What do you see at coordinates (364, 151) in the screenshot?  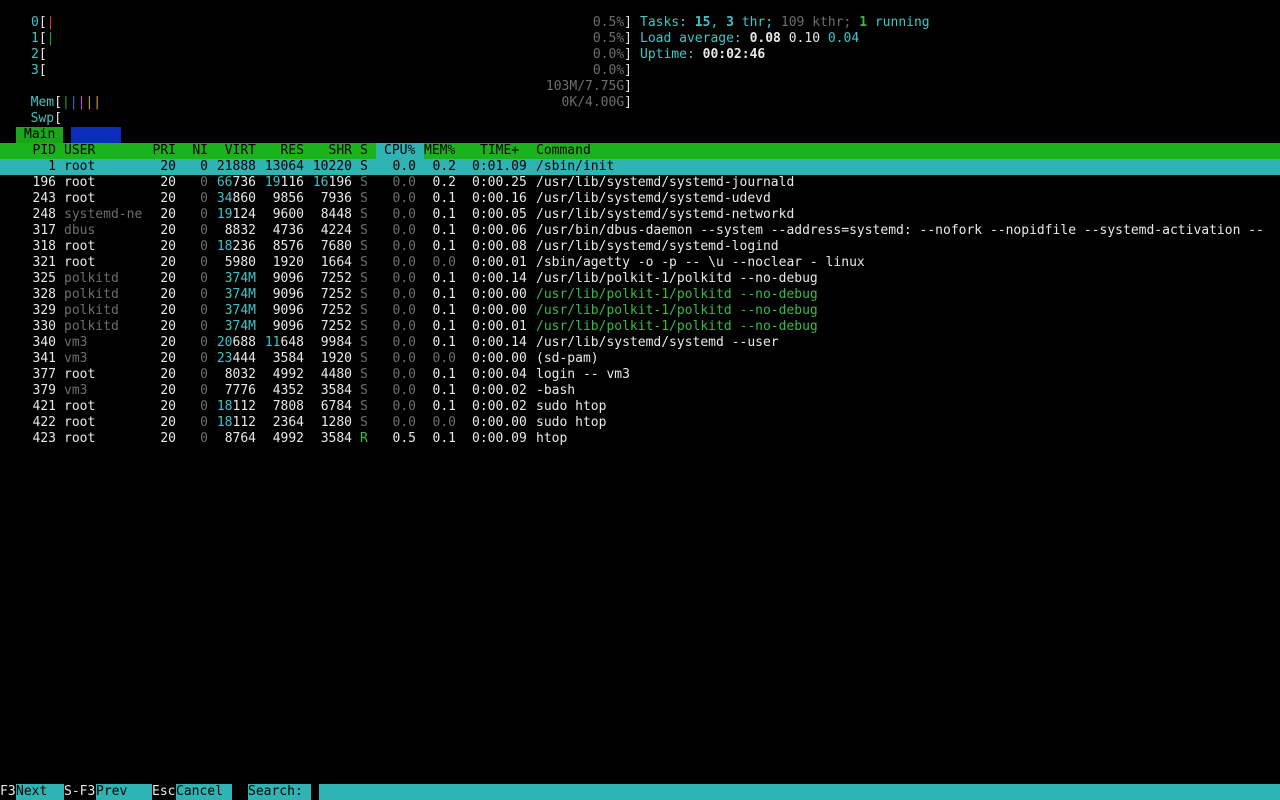 I see `col-state: S` at bounding box center [364, 151].